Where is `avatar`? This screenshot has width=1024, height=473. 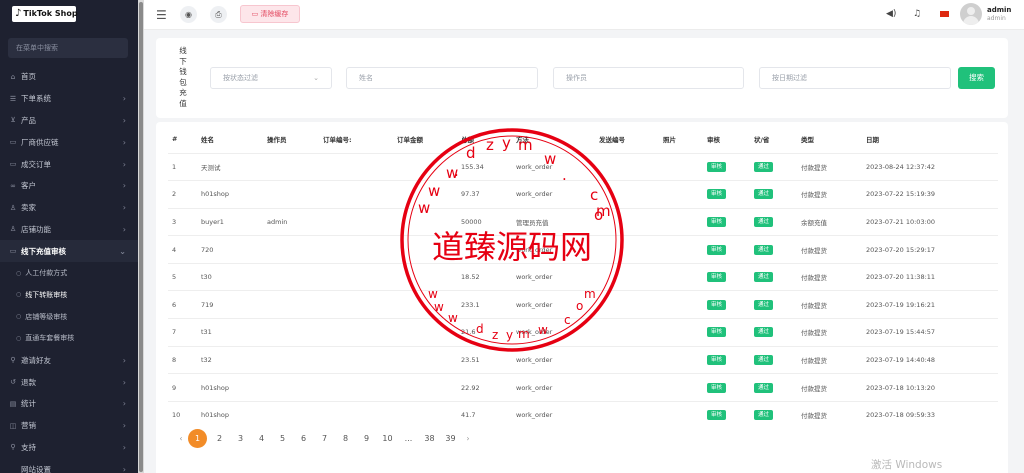 avatar is located at coordinates (971, 14).